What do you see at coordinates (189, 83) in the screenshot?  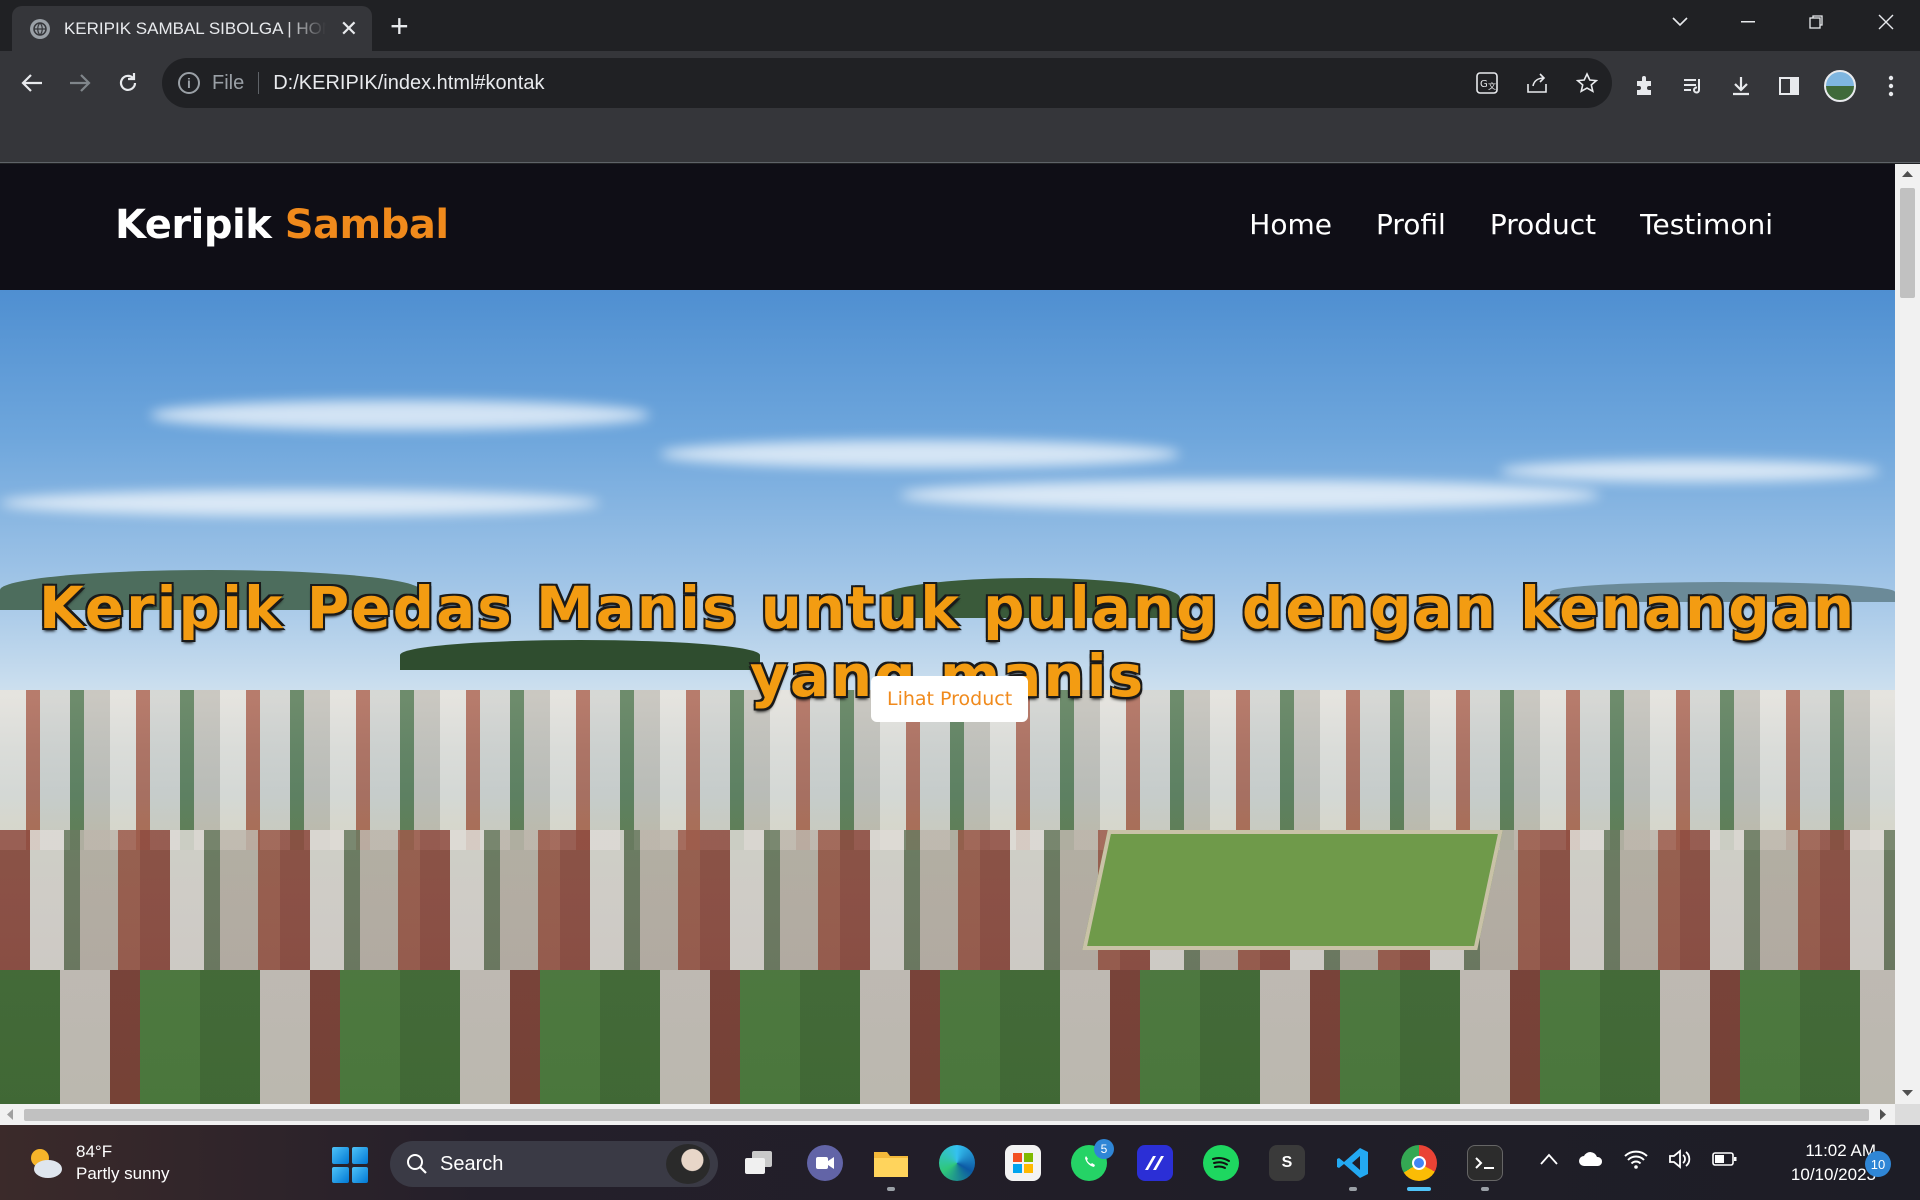 I see `info-icon: i` at bounding box center [189, 83].